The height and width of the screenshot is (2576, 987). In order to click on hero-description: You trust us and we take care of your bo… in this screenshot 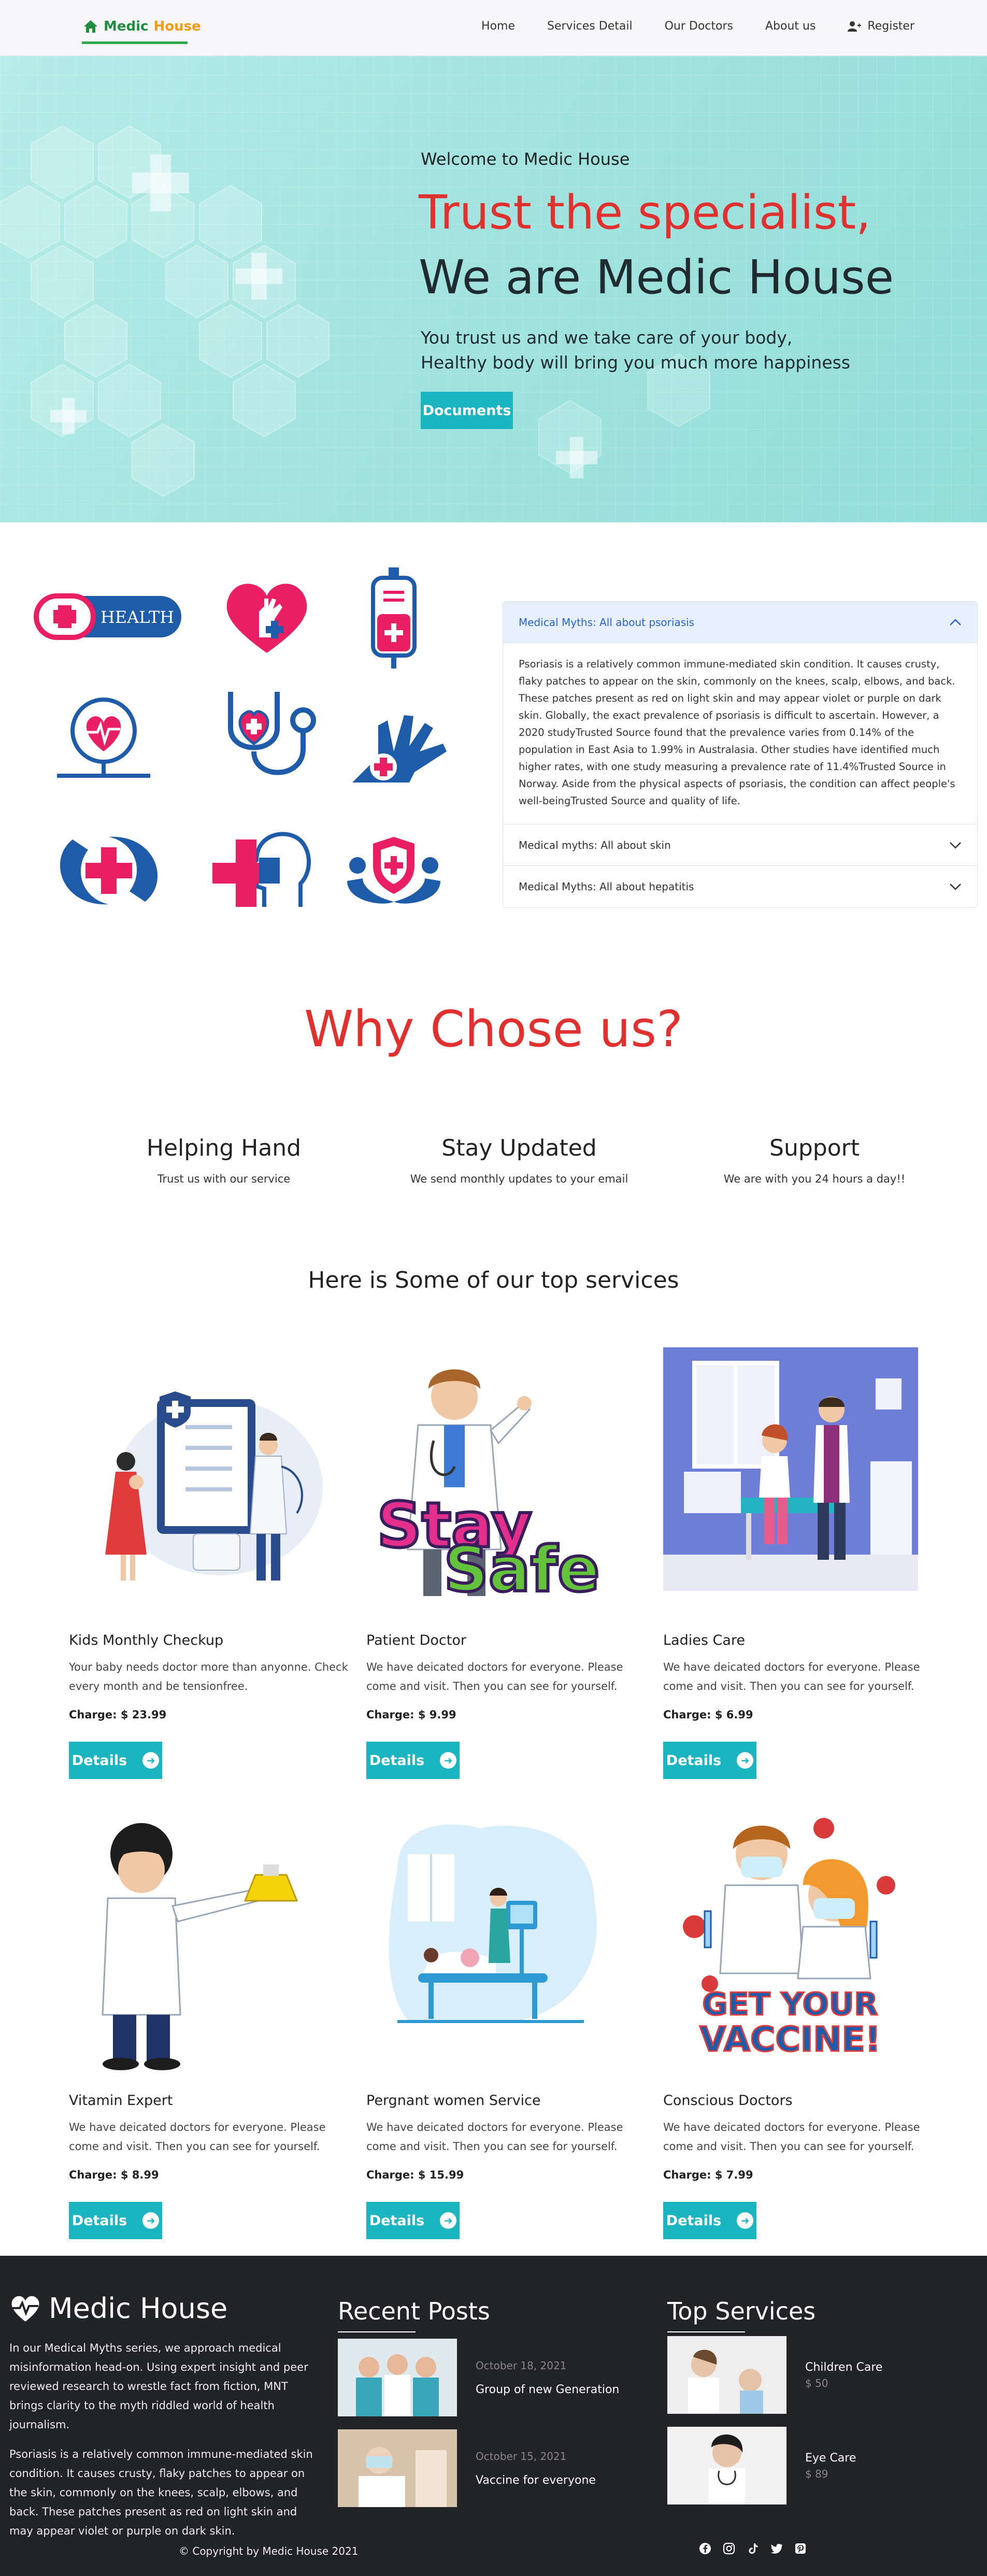, I will do `click(636, 350)`.